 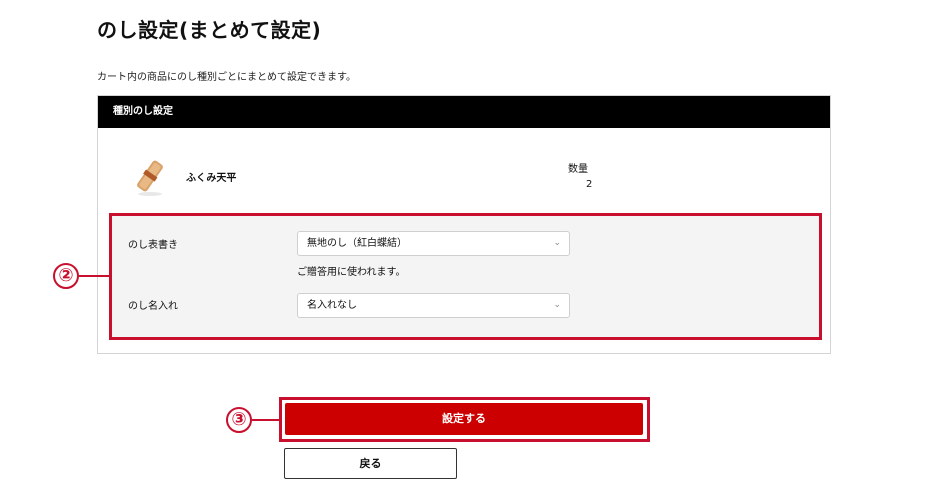 What do you see at coordinates (266, 420) in the screenshot?
I see `callout-connector-submit` at bounding box center [266, 420].